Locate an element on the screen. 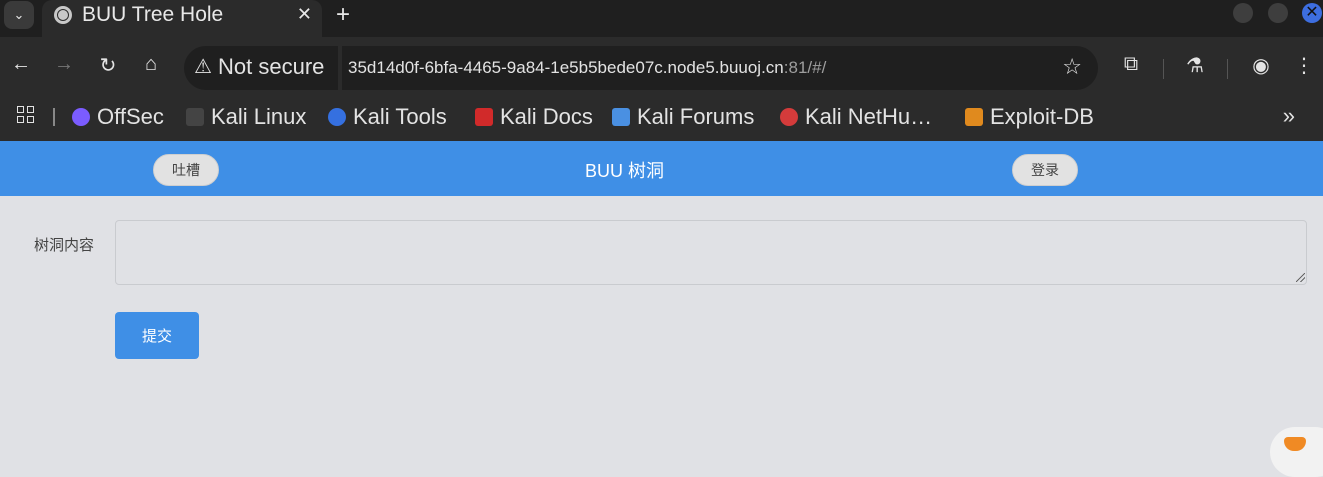 Image resolution: width=1323 pixels, height=477 pixels. forward-arrow-icon: → is located at coordinates (64, 64).